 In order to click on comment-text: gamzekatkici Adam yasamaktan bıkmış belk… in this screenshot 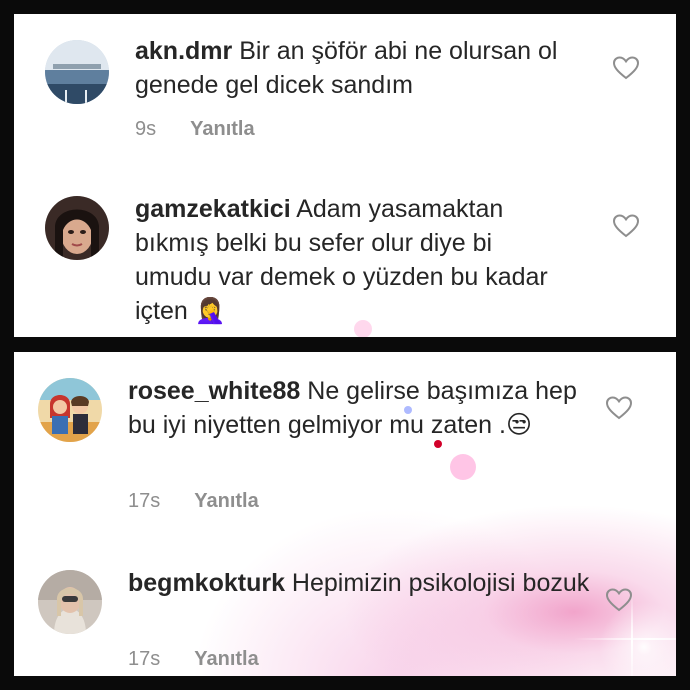, I will do `click(355, 260)`.